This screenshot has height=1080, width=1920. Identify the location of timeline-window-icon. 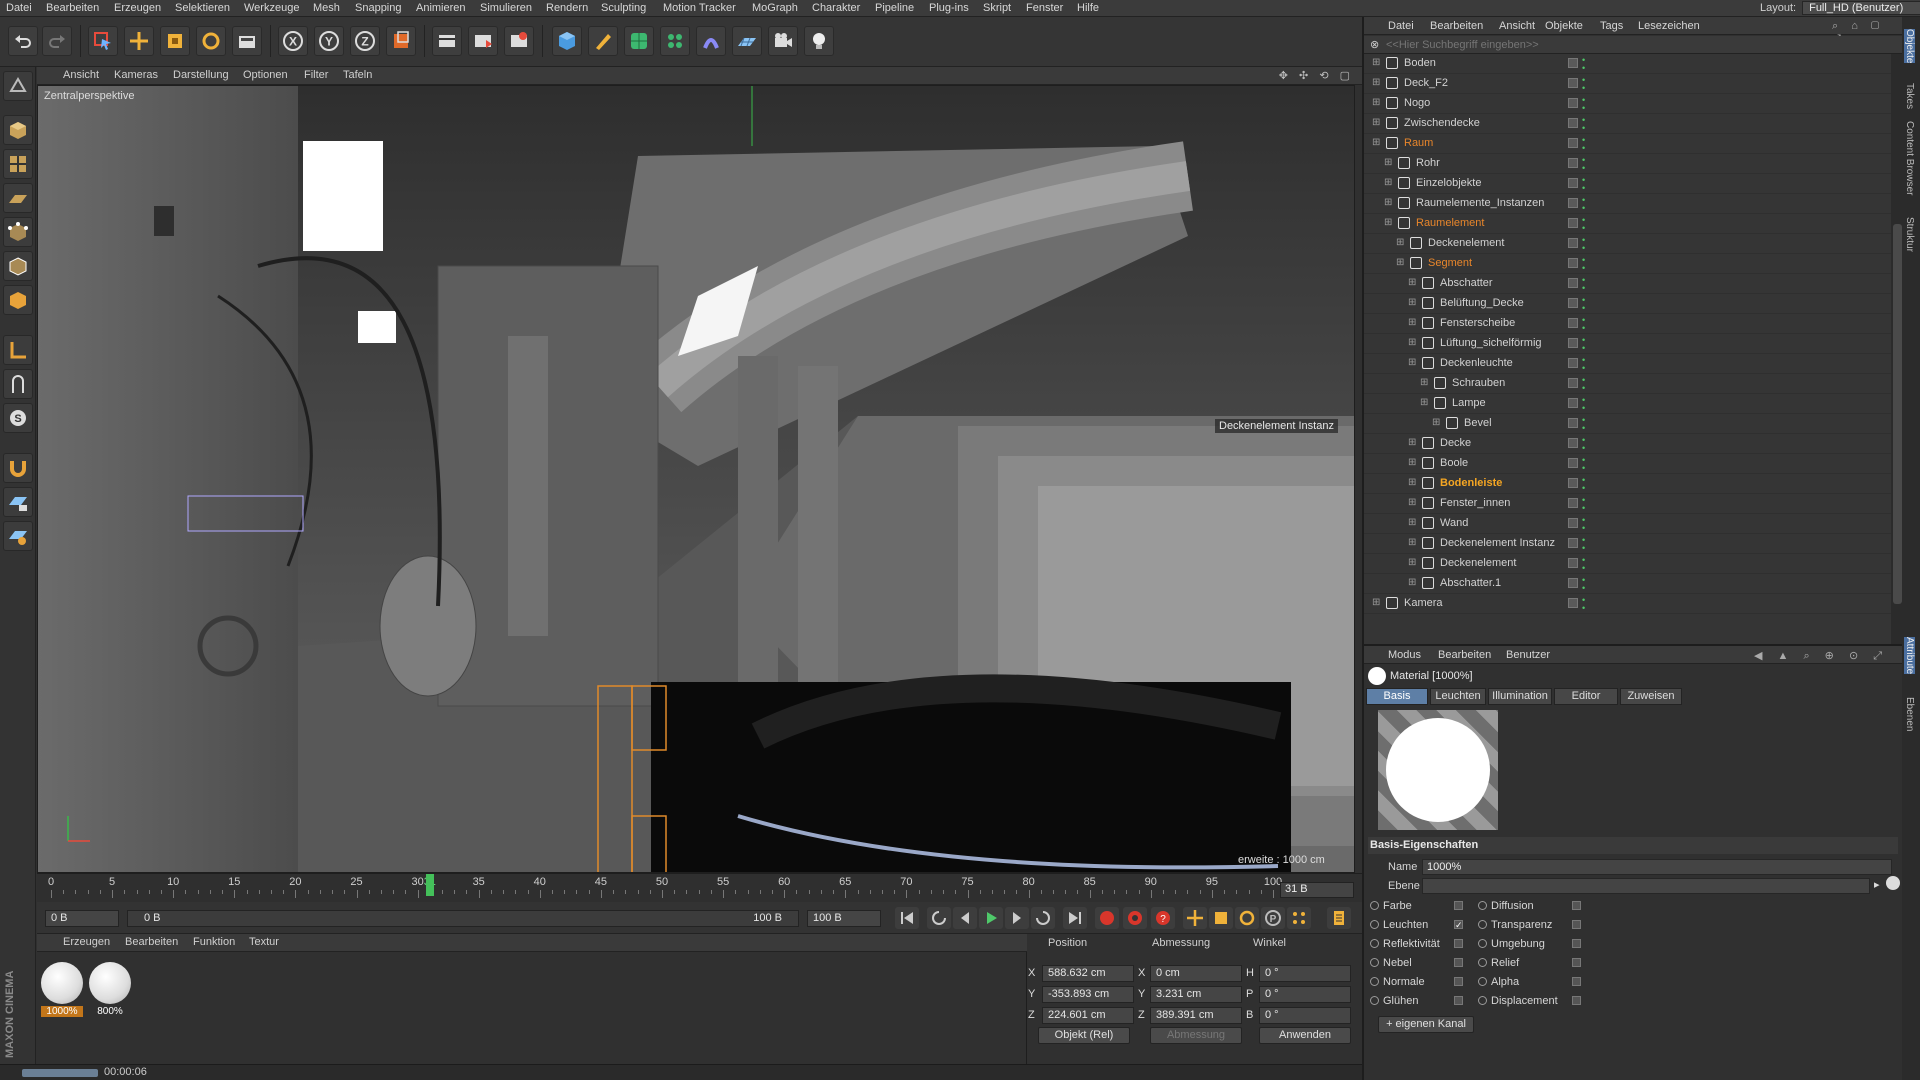
(1339, 918).